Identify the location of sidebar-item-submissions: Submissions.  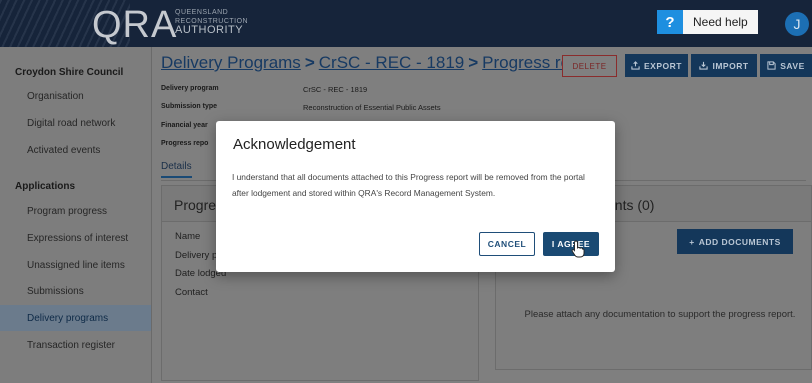
(75, 291).